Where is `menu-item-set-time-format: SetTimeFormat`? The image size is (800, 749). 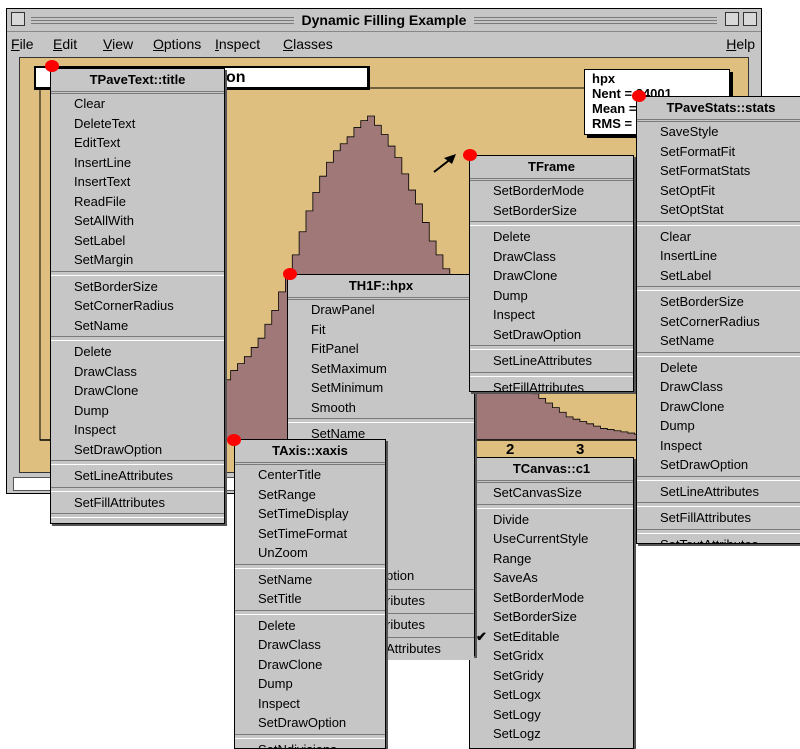
menu-item-set-time-format: SetTimeFormat is located at coordinates (310, 534).